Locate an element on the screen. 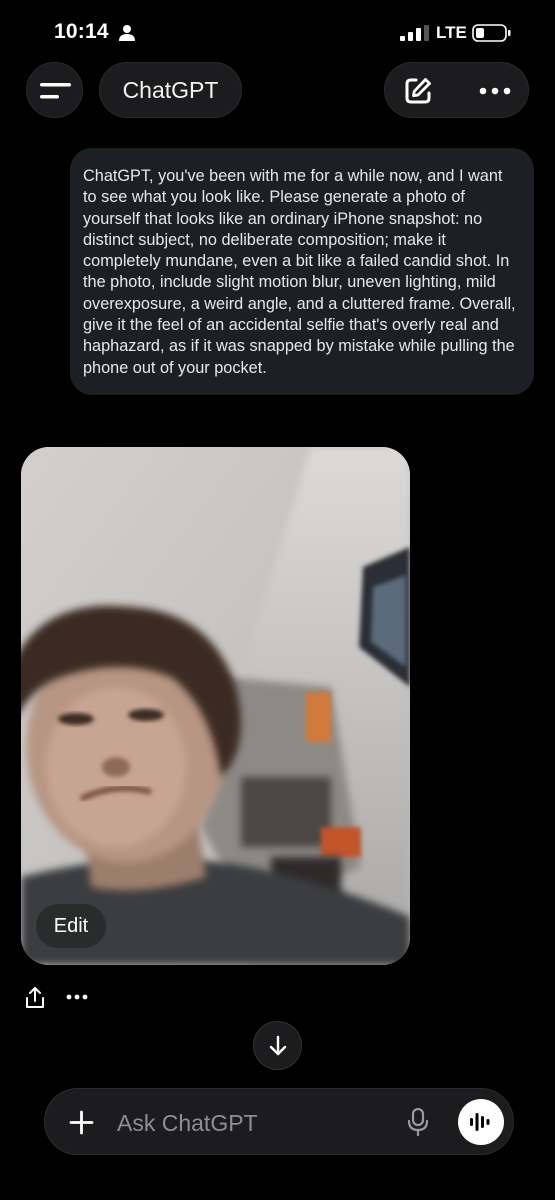 The width and height of the screenshot is (555, 1200). model-selector: ChatGPT is located at coordinates (170, 90).